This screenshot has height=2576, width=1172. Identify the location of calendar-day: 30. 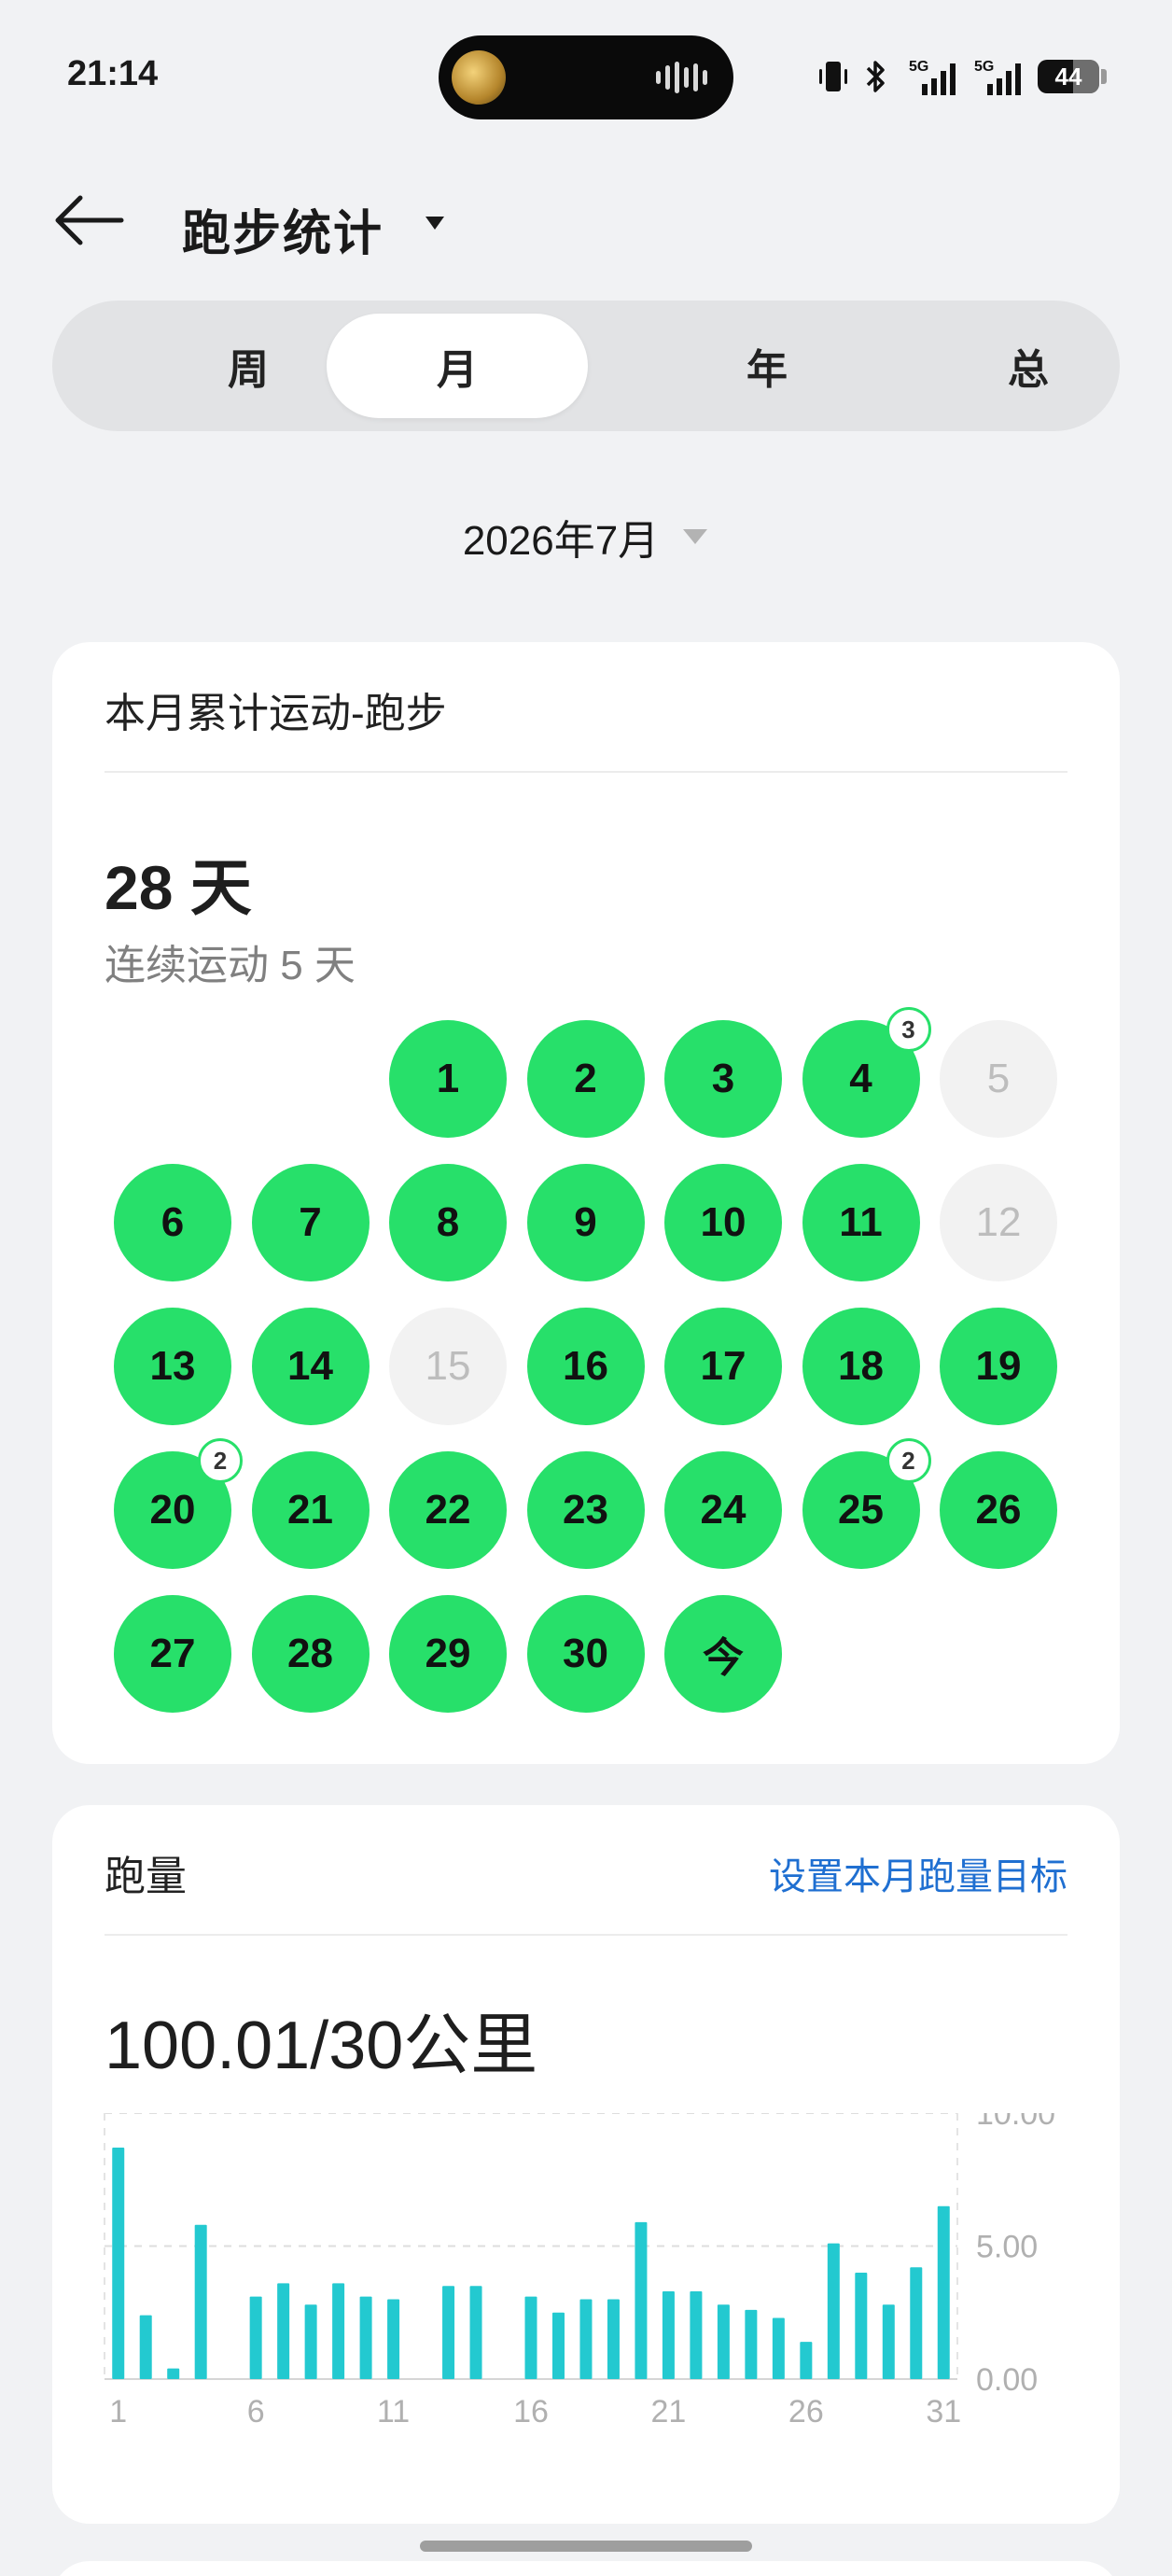
(585, 1654).